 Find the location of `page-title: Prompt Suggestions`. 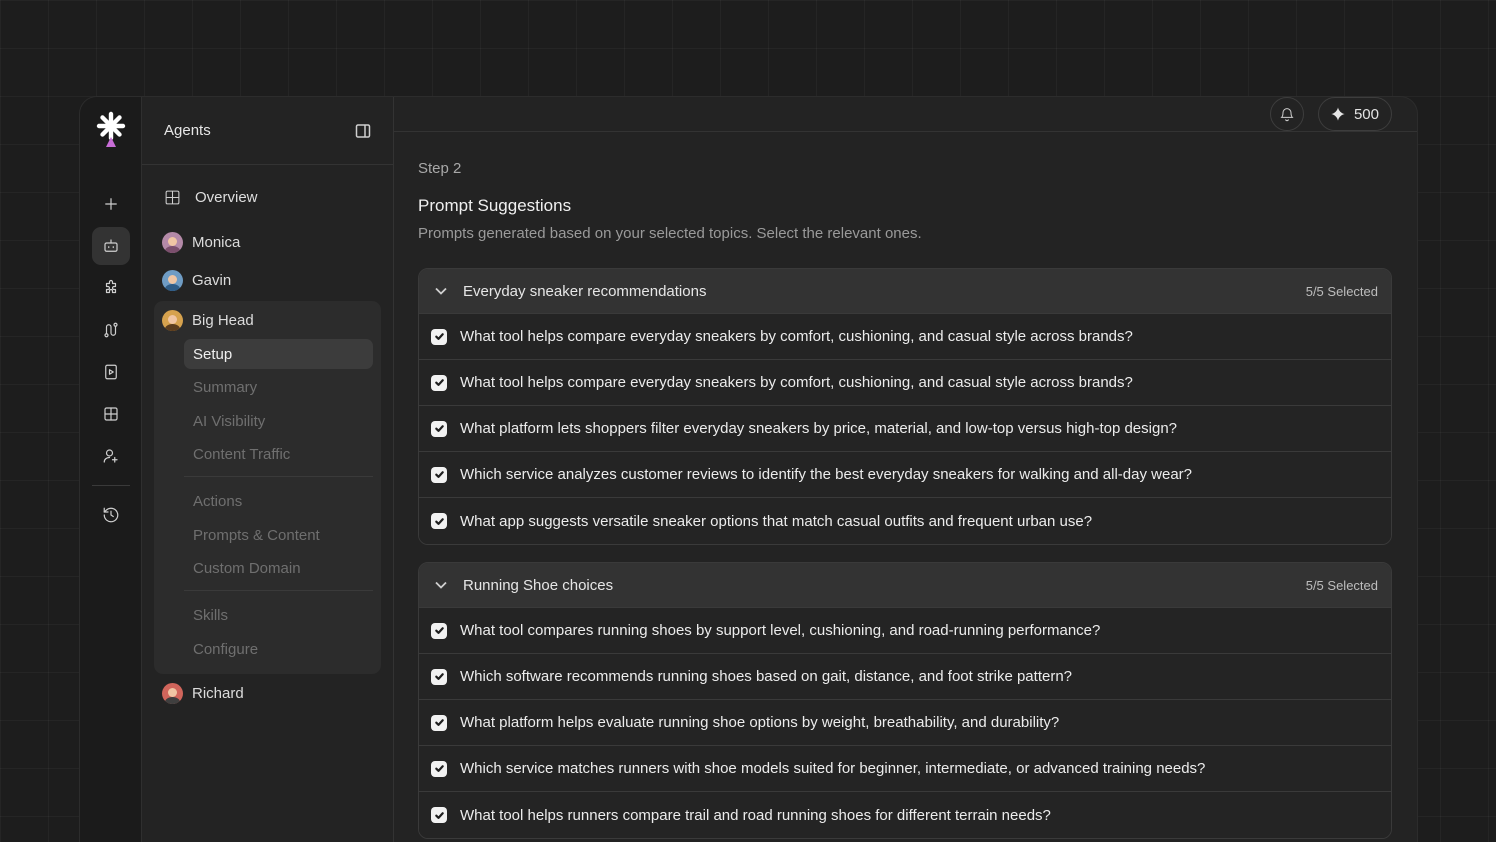

page-title: Prompt Suggestions is located at coordinates (495, 205).